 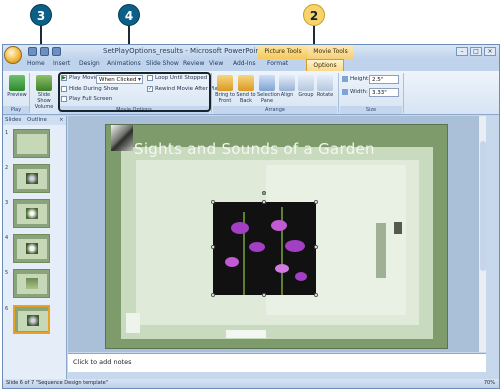 I want to click on width-spinner: 3.33", so click(x=384, y=92).